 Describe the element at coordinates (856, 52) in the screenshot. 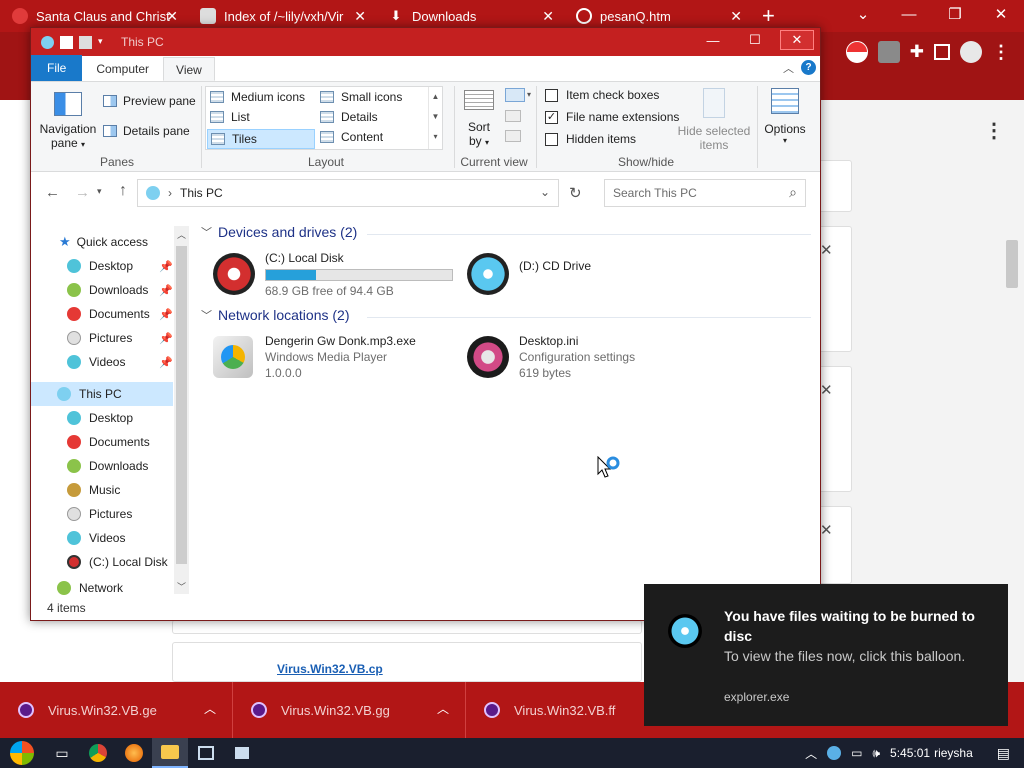

I see `flag-icon` at that location.